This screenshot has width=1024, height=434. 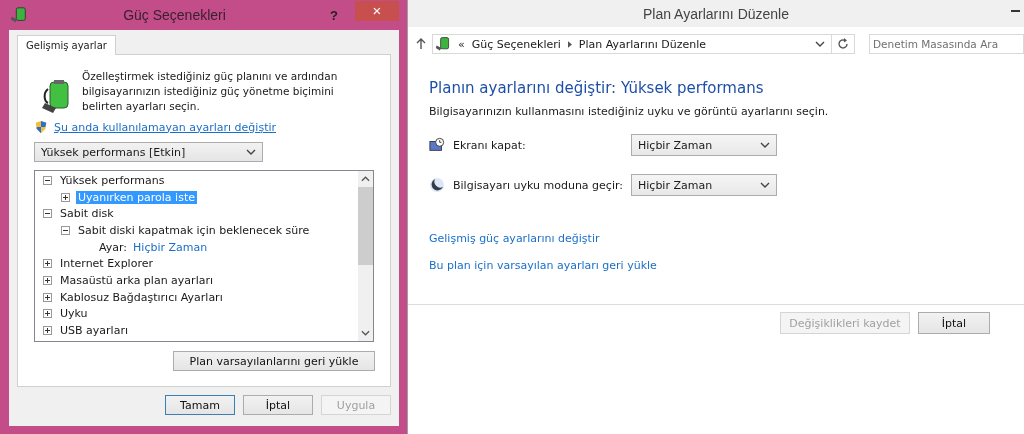 I want to click on scroll-down-icon, so click(x=365, y=333).